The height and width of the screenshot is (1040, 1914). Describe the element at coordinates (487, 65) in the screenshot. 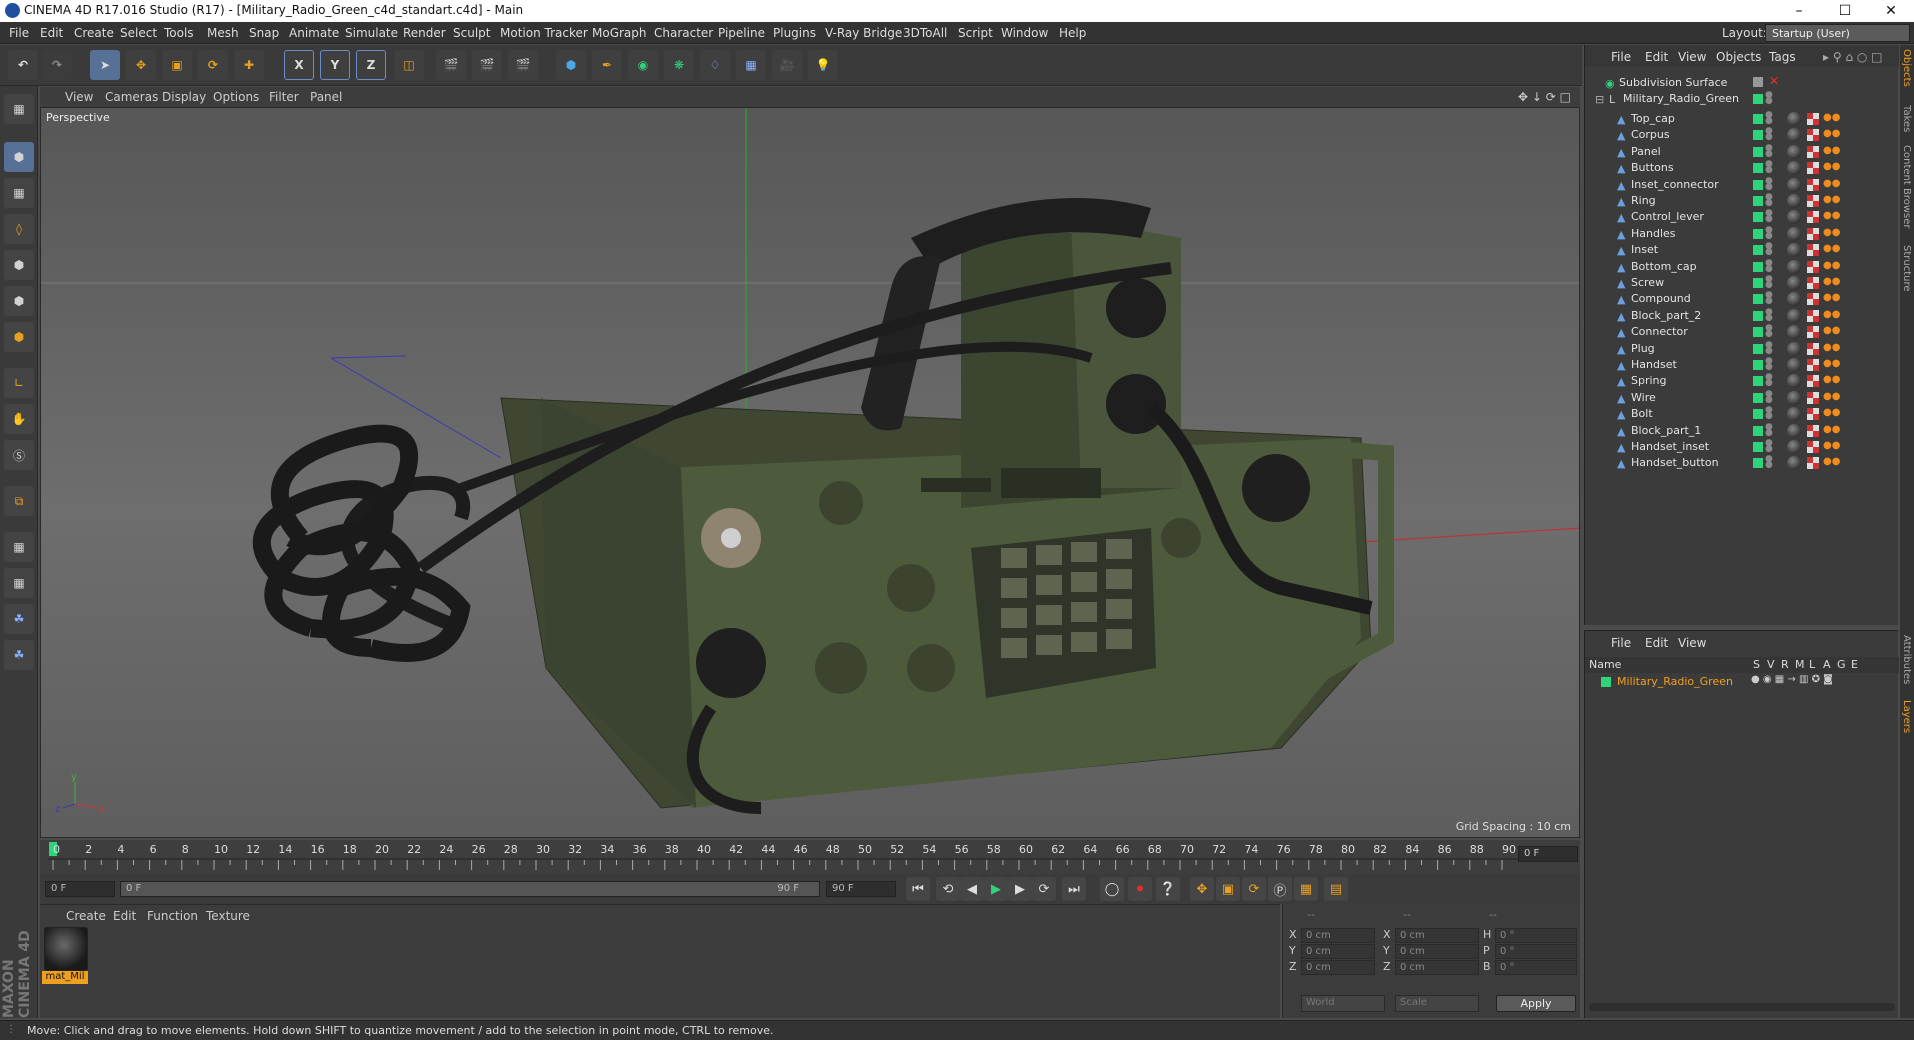

I see `render-picture-viewer-icon: 🎬` at that location.